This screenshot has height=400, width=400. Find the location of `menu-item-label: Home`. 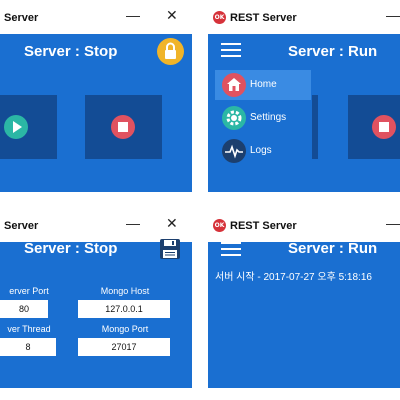

menu-item-label: Home is located at coordinates (263, 84).